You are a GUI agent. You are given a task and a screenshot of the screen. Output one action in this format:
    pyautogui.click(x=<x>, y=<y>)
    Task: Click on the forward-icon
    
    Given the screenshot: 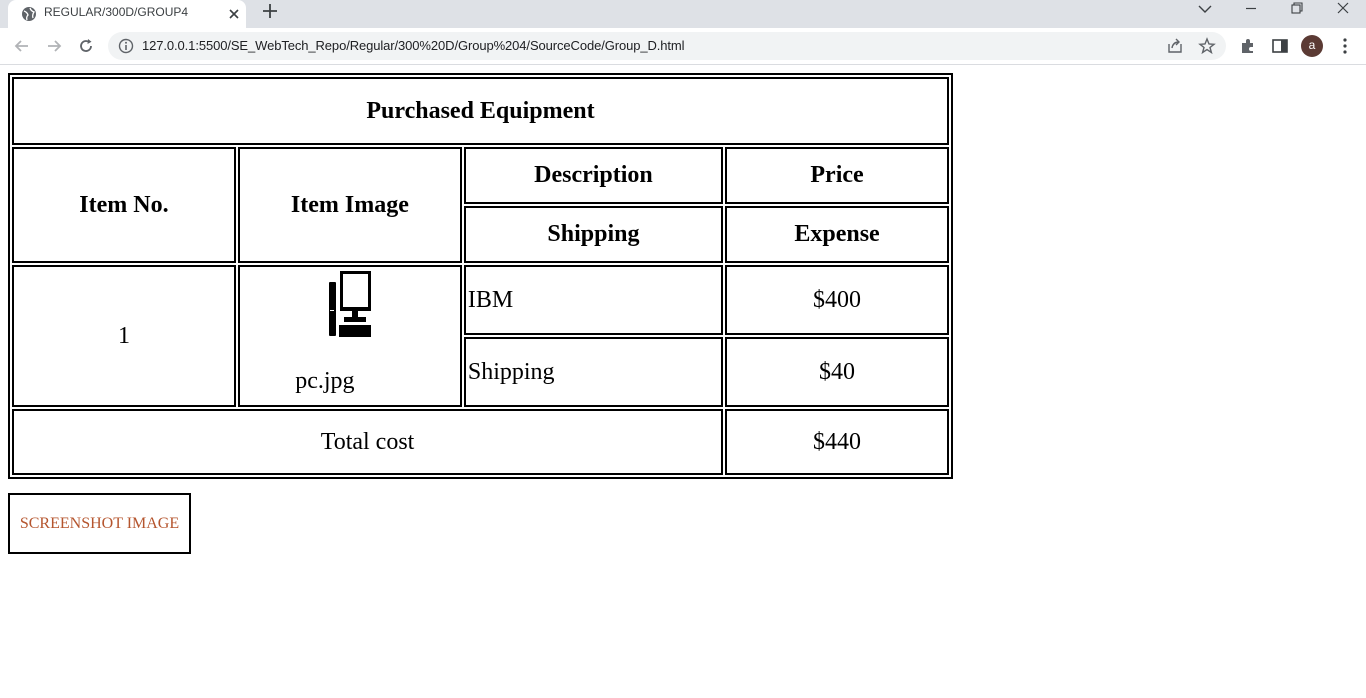 What is the action you would take?
    pyautogui.click(x=54, y=46)
    